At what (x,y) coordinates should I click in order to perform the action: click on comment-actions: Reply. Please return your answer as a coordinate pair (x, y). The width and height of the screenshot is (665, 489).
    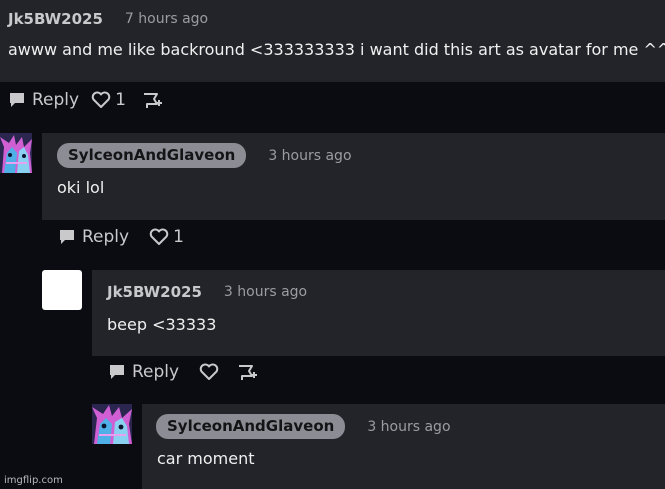
    Looking at the image, I should click on (183, 372).